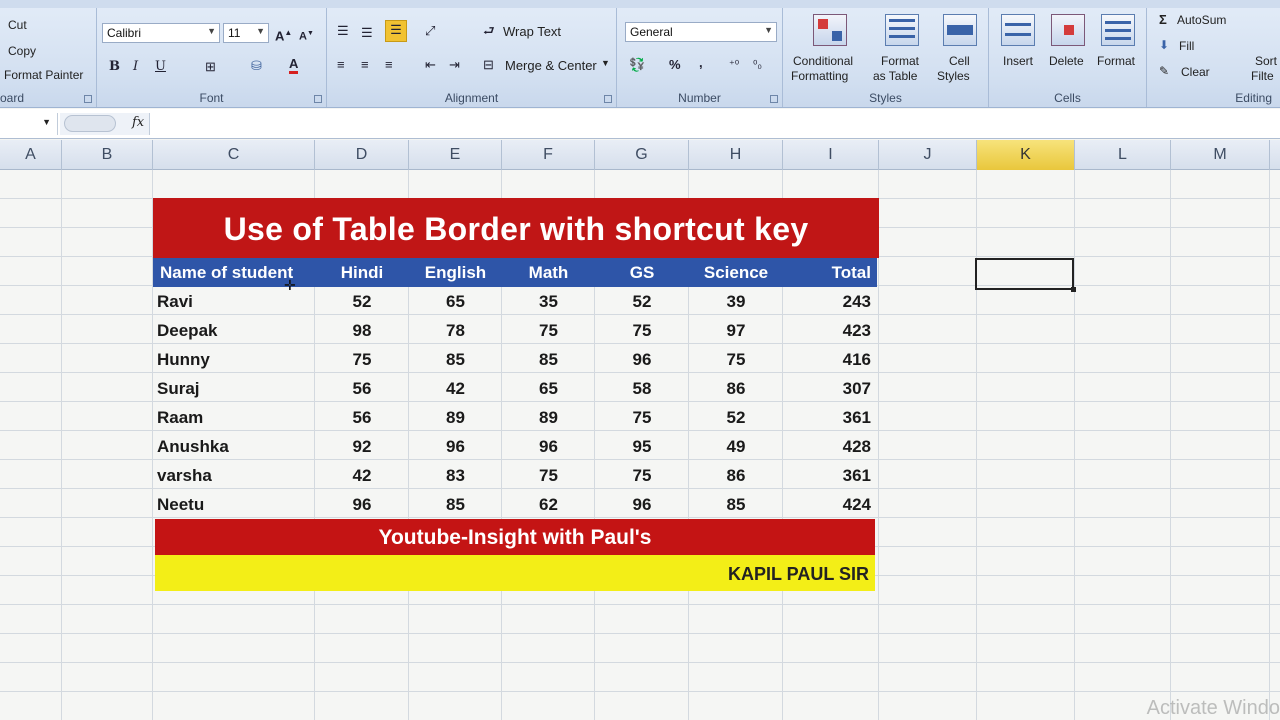  I want to click on conditional-formatting-label-1: Conditional, so click(823, 61).